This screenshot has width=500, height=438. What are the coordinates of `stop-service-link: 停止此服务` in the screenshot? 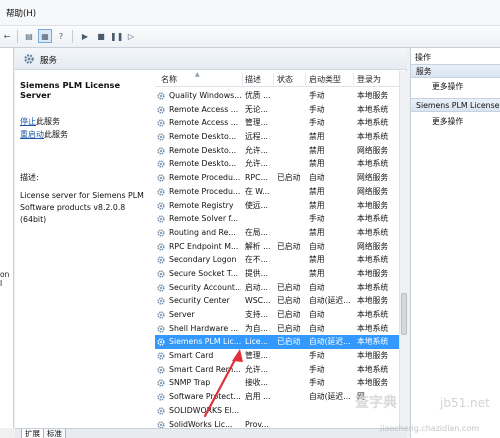 It's located at (86, 121).